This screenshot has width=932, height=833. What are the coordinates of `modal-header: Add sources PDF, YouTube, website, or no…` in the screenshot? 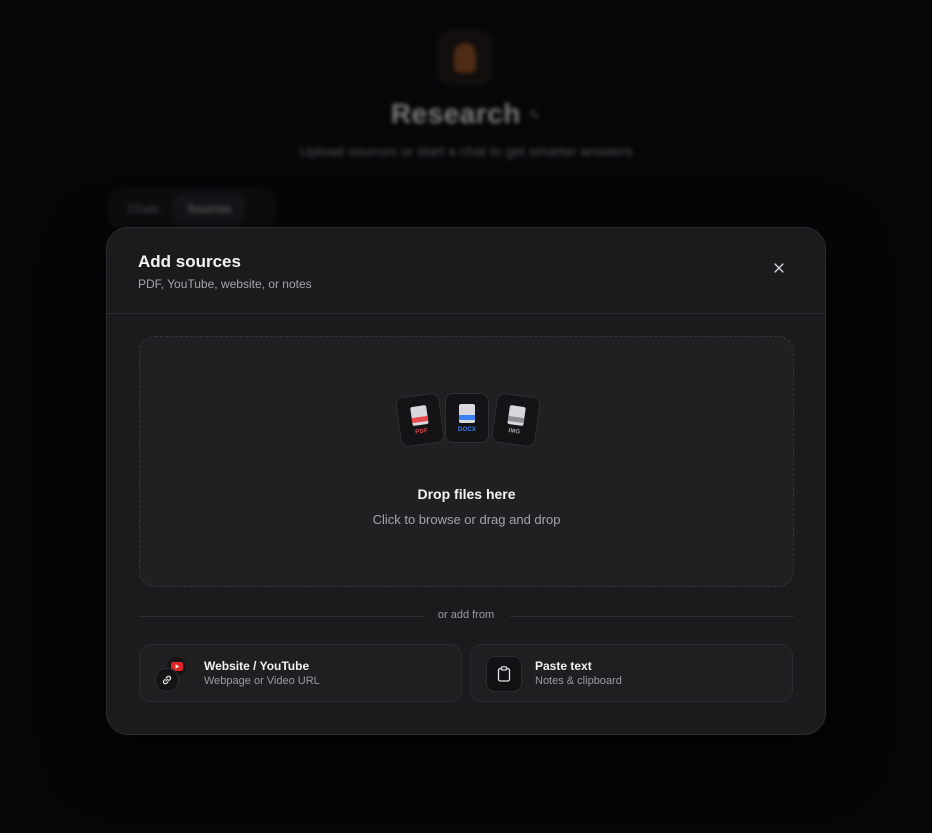 It's located at (466, 271).